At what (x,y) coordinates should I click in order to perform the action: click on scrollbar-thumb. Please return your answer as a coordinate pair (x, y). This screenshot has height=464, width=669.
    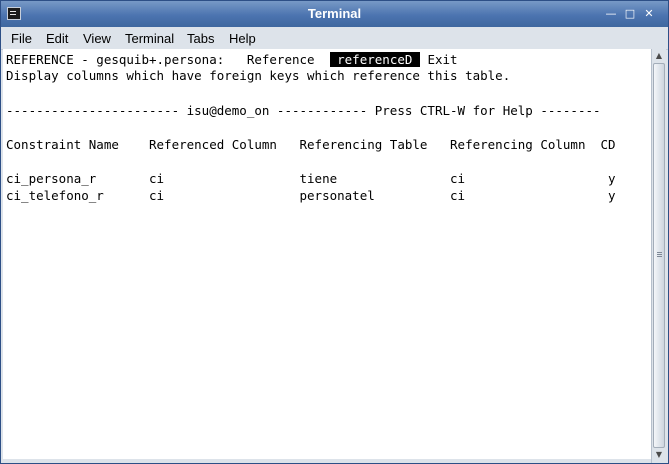
    Looking at the image, I should click on (659, 255).